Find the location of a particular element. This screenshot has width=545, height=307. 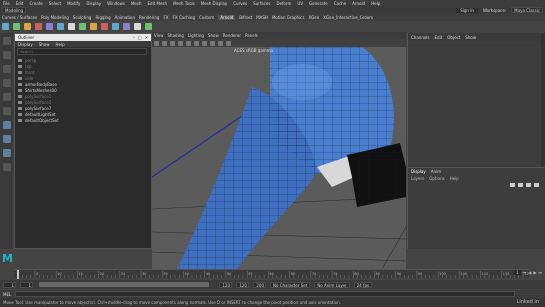

outliner-search-input is located at coordinates (82, 51).